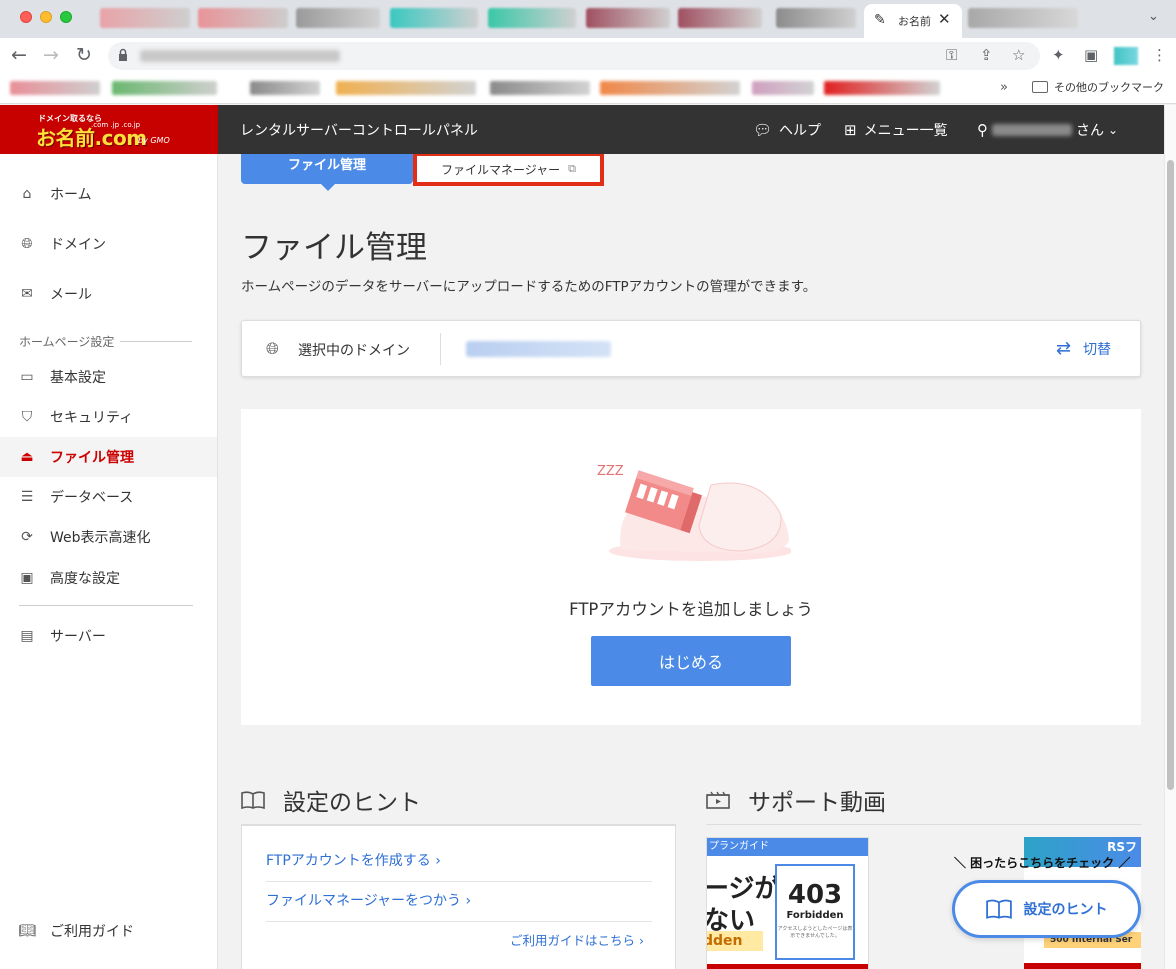 This screenshot has width=1176, height=969. Describe the element at coordinates (272, 348) in the screenshot. I see `www-globe-icon: 🌐︎` at that location.